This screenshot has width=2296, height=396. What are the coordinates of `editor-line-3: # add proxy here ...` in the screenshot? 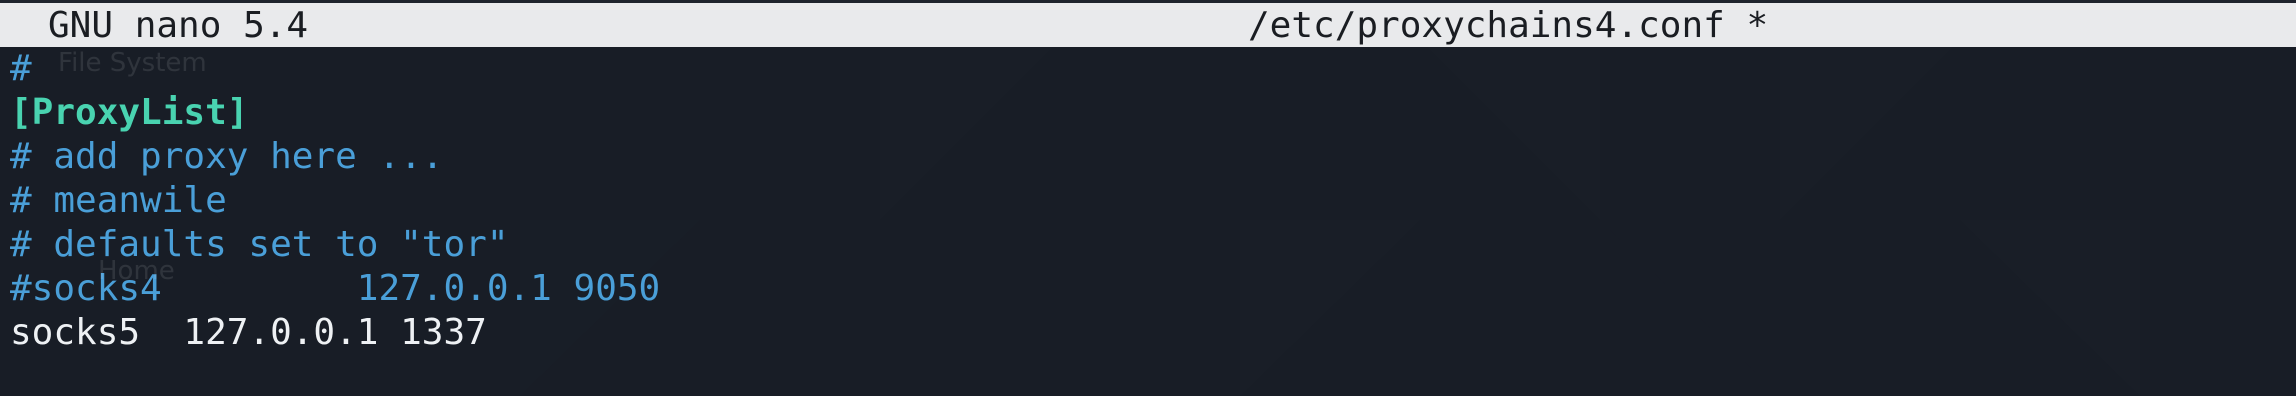 It's located at (226, 157).